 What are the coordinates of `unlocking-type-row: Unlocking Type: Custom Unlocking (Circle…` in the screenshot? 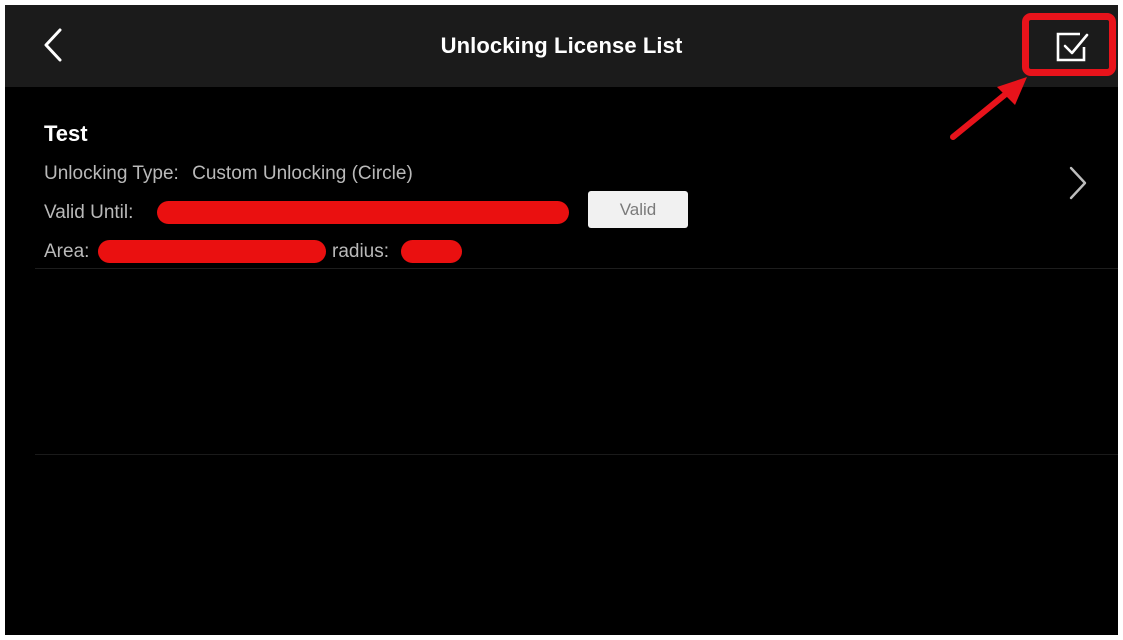 It's located at (228, 174).